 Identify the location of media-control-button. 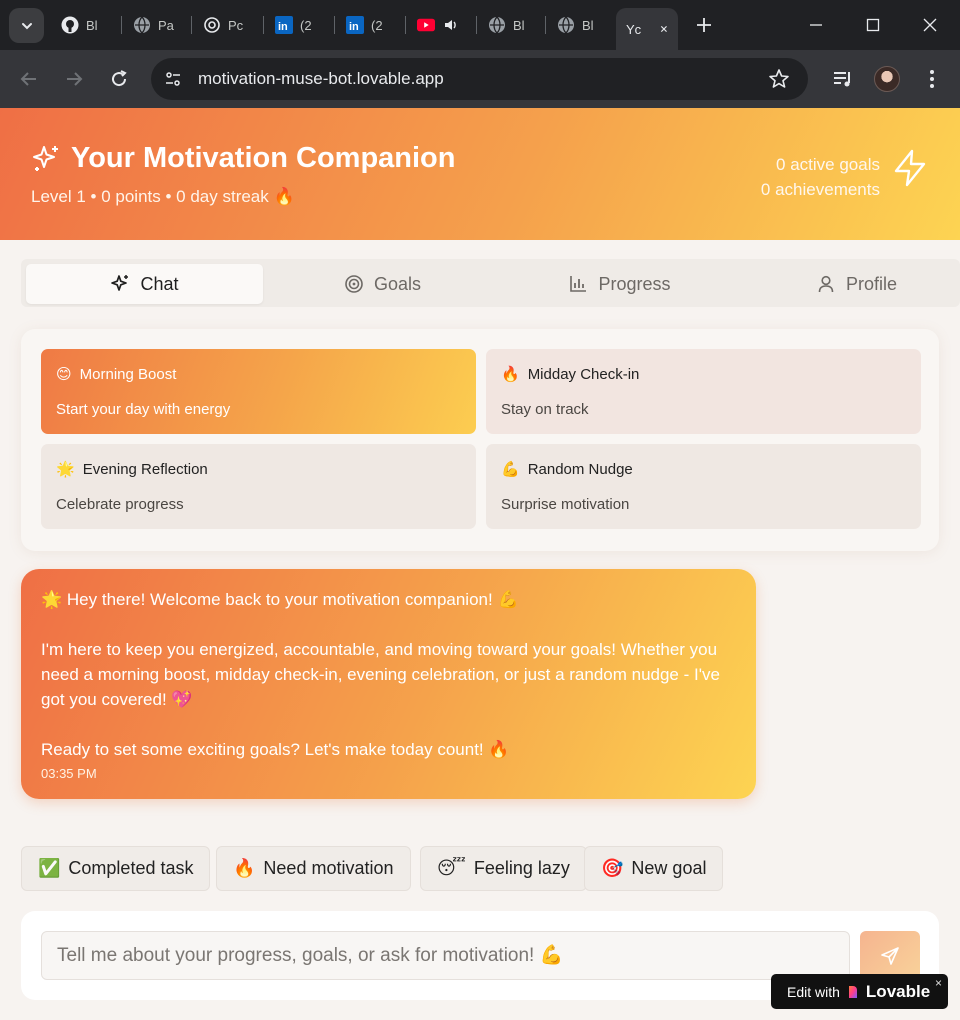
(843, 79).